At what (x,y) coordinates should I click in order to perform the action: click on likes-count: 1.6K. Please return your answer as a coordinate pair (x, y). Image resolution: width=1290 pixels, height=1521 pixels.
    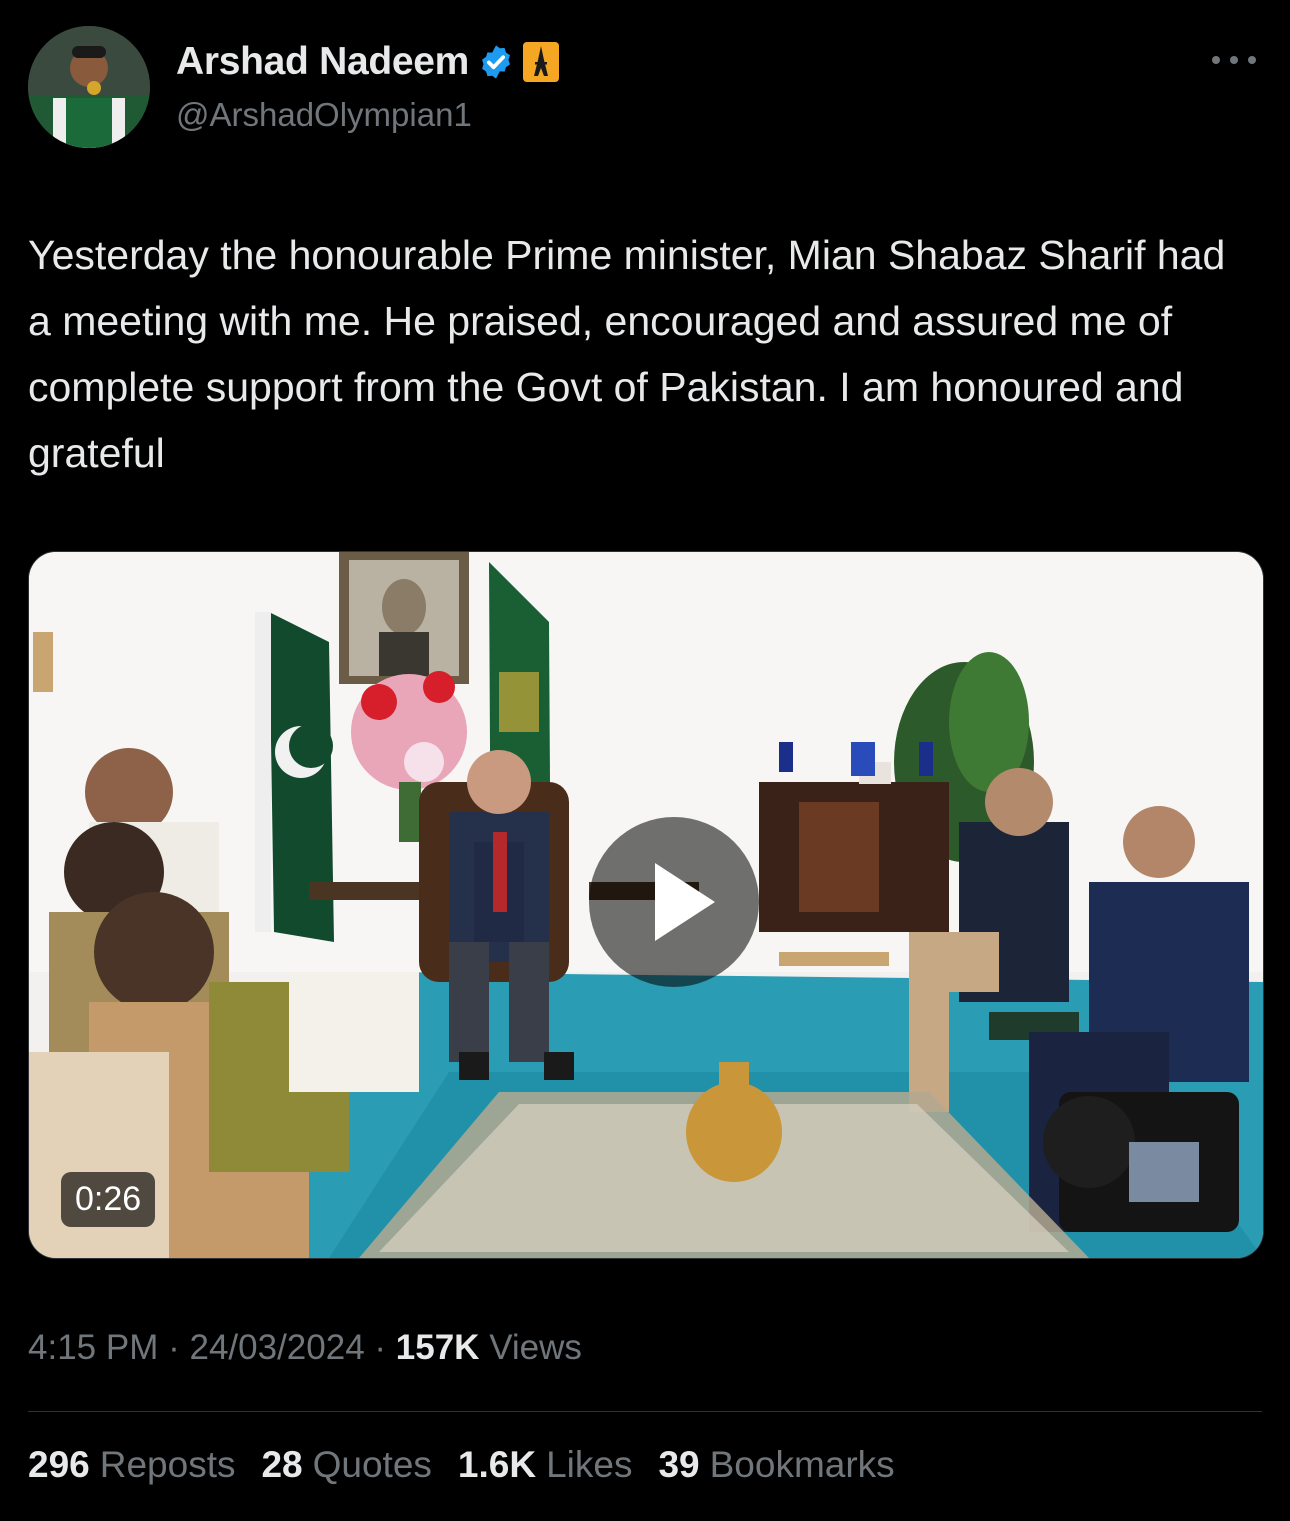
    Looking at the image, I should click on (497, 1464).